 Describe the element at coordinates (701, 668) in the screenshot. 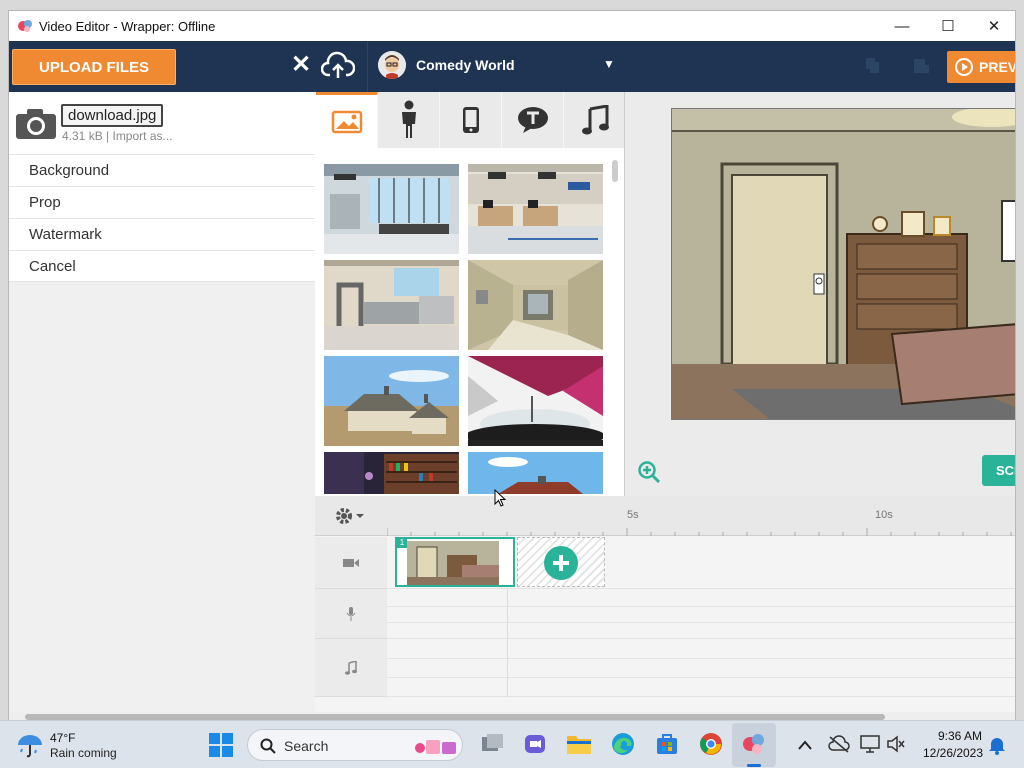

I see `music-track` at that location.